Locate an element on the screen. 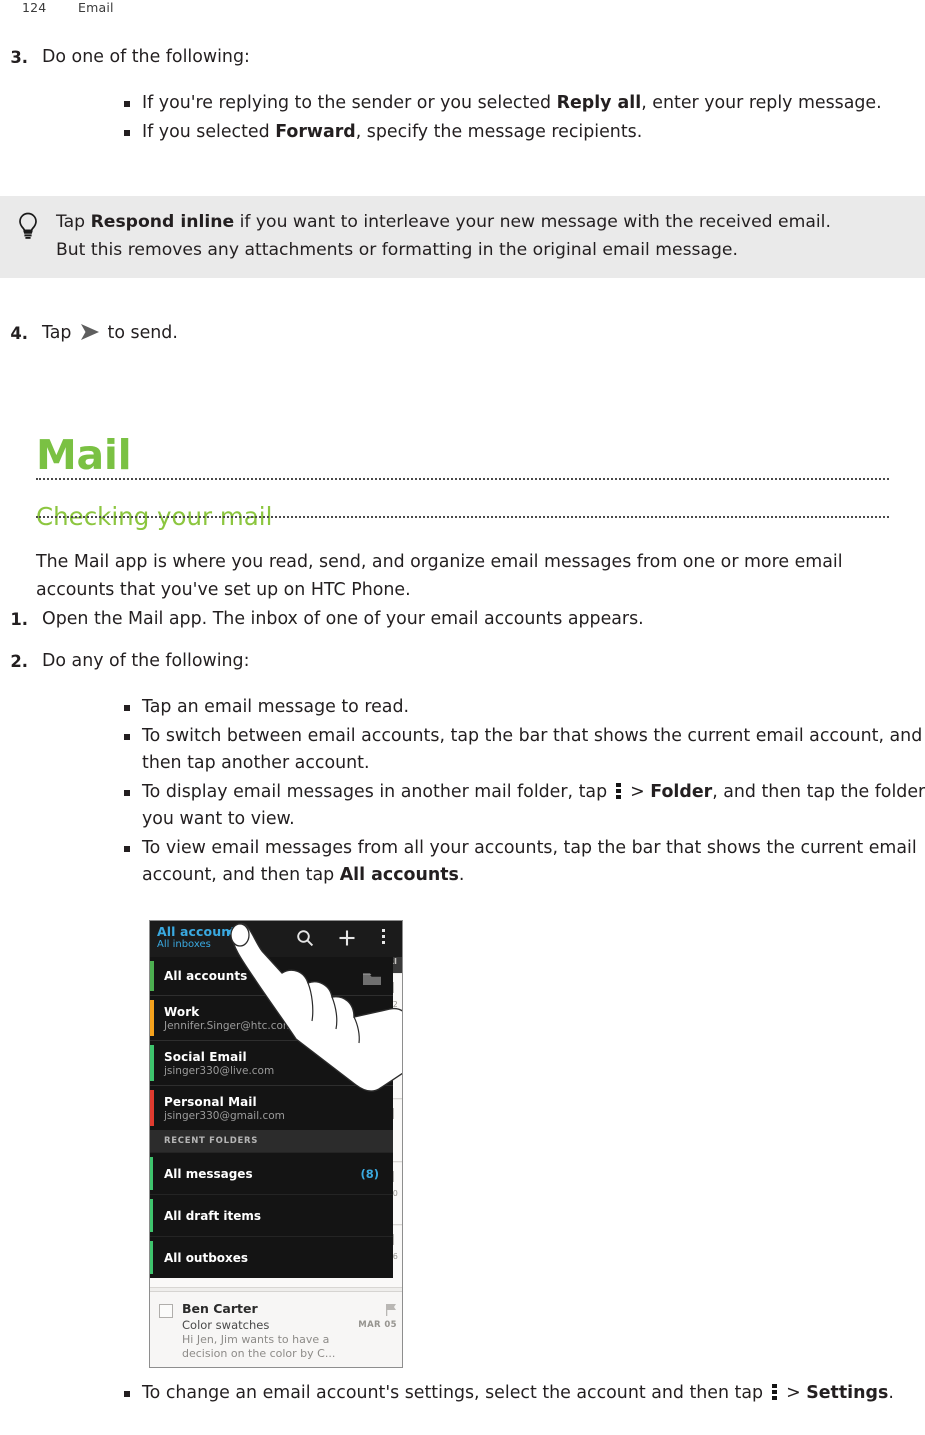 The width and height of the screenshot is (925, 1435). drawer-item-personal-mail: Personal Mail jsinger330@gmail.com is located at coordinates (271, 1108).